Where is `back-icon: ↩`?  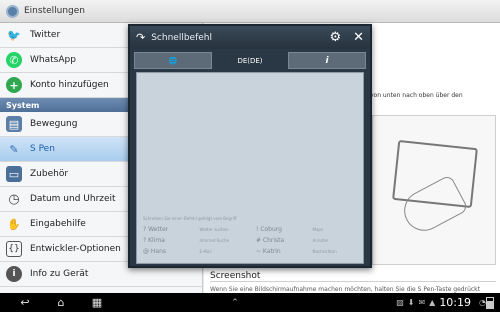
back-icon: ↩ is located at coordinates (25, 302).